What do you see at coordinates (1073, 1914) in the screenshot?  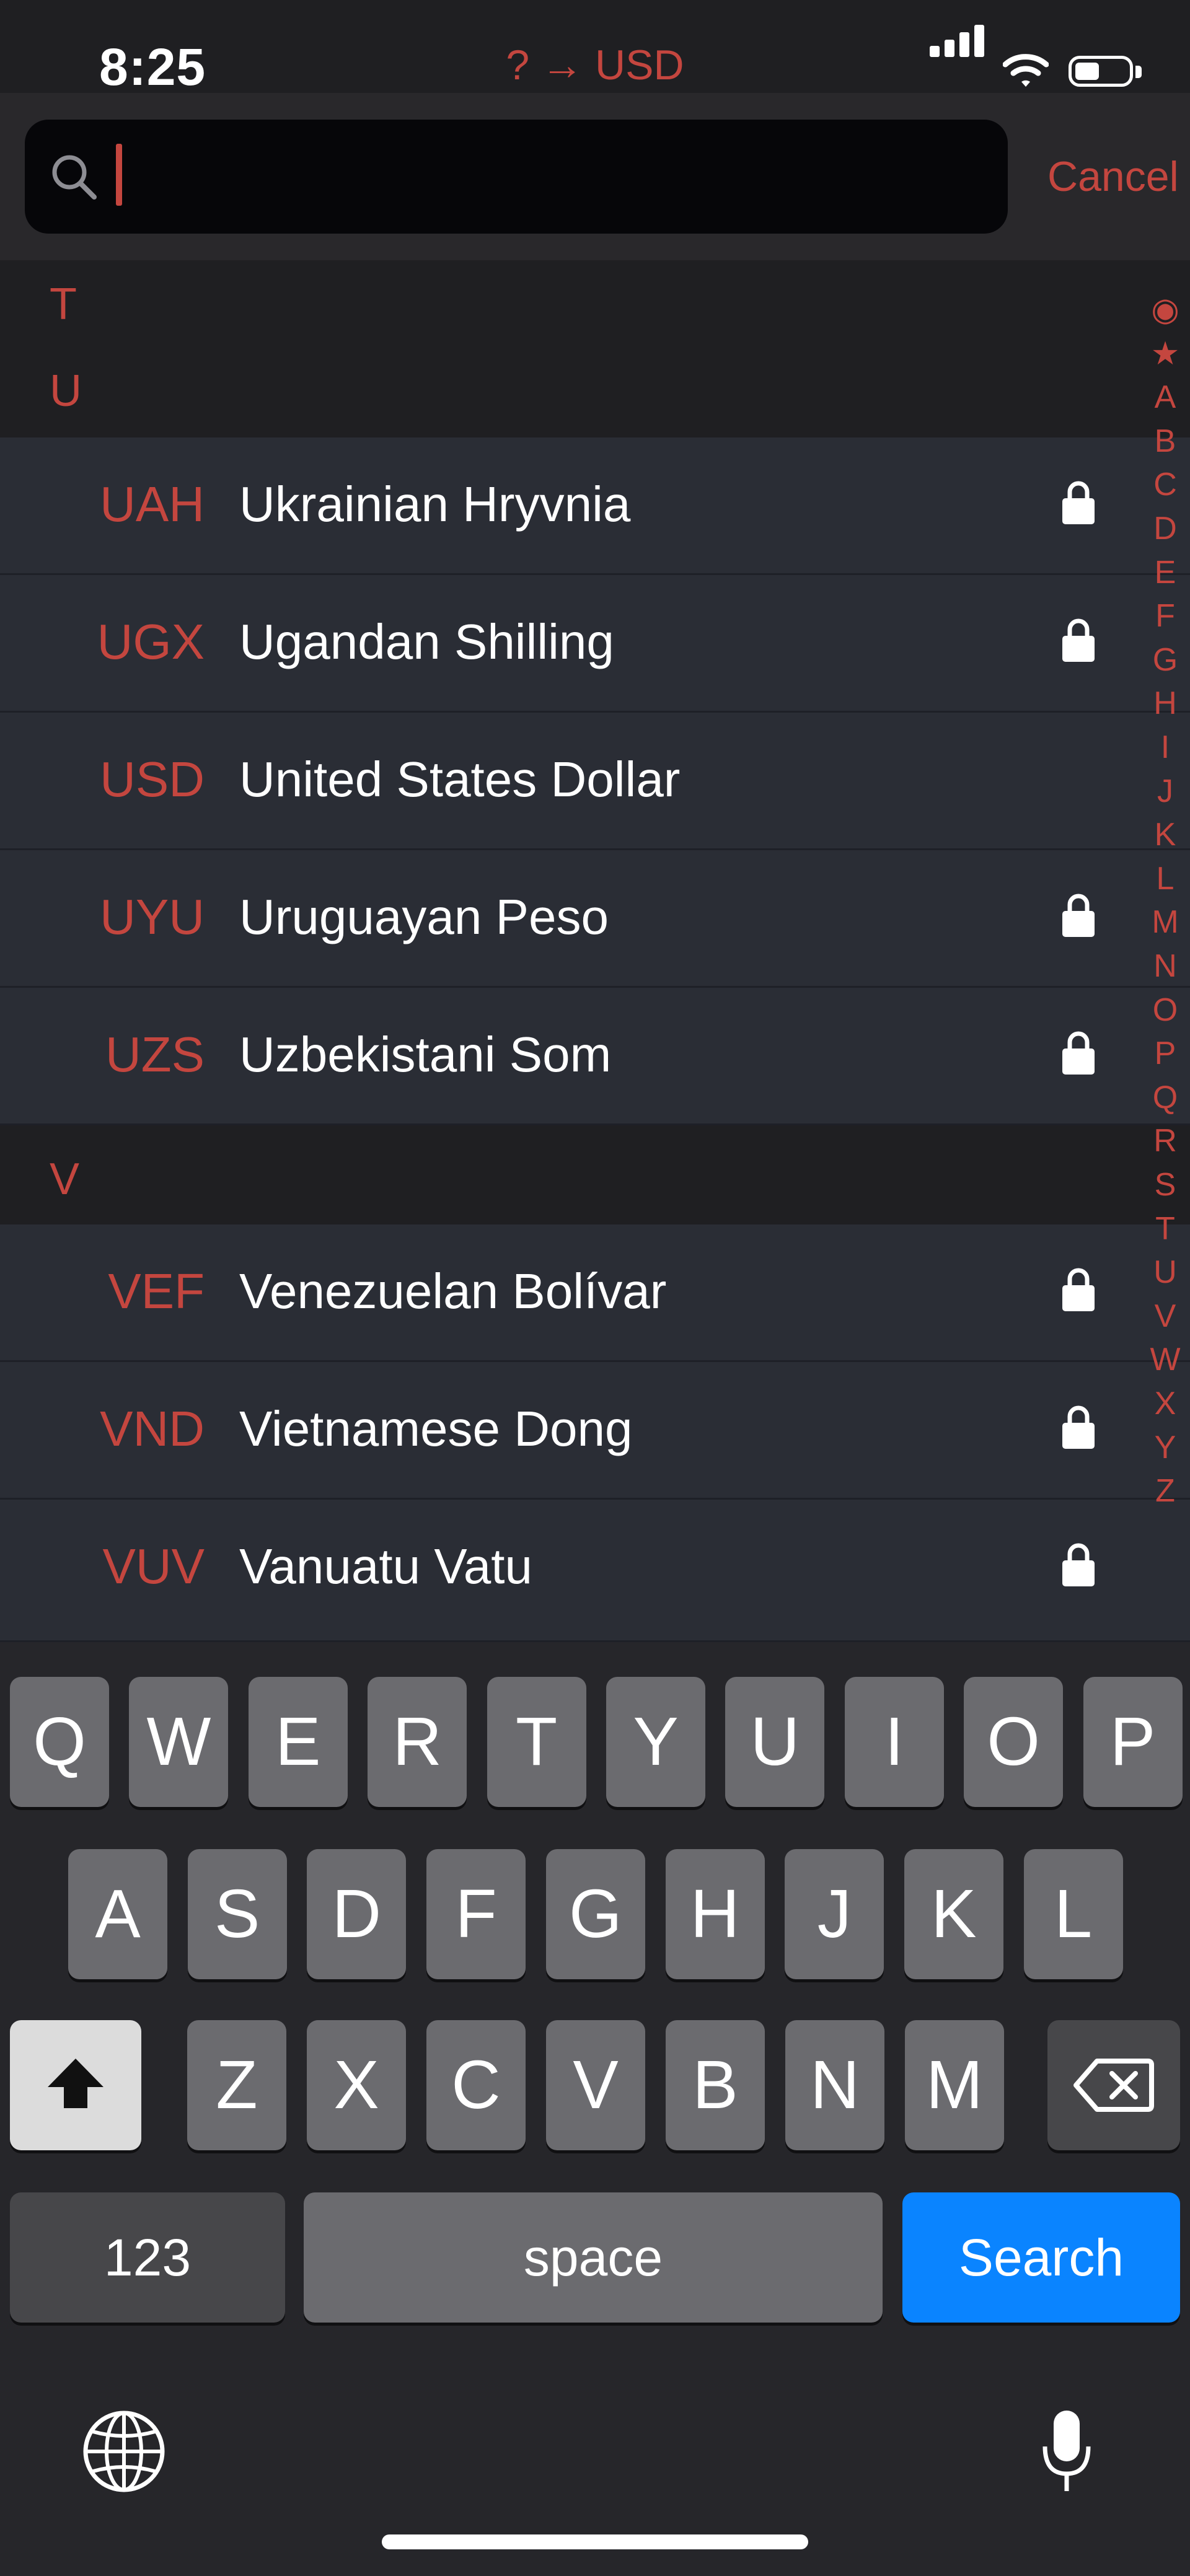 I see `key-8: L` at bounding box center [1073, 1914].